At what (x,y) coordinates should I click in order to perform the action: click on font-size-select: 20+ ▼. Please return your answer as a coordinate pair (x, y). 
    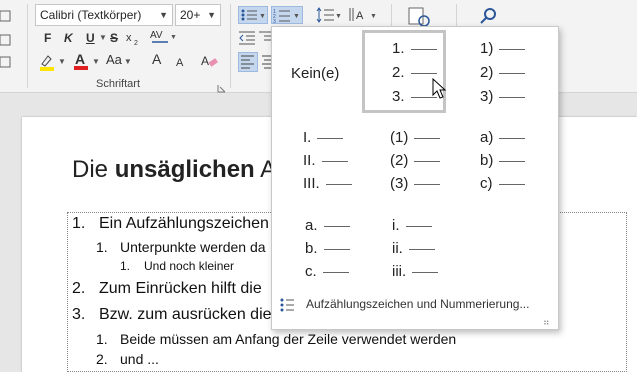
    Looking at the image, I should click on (198, 15).